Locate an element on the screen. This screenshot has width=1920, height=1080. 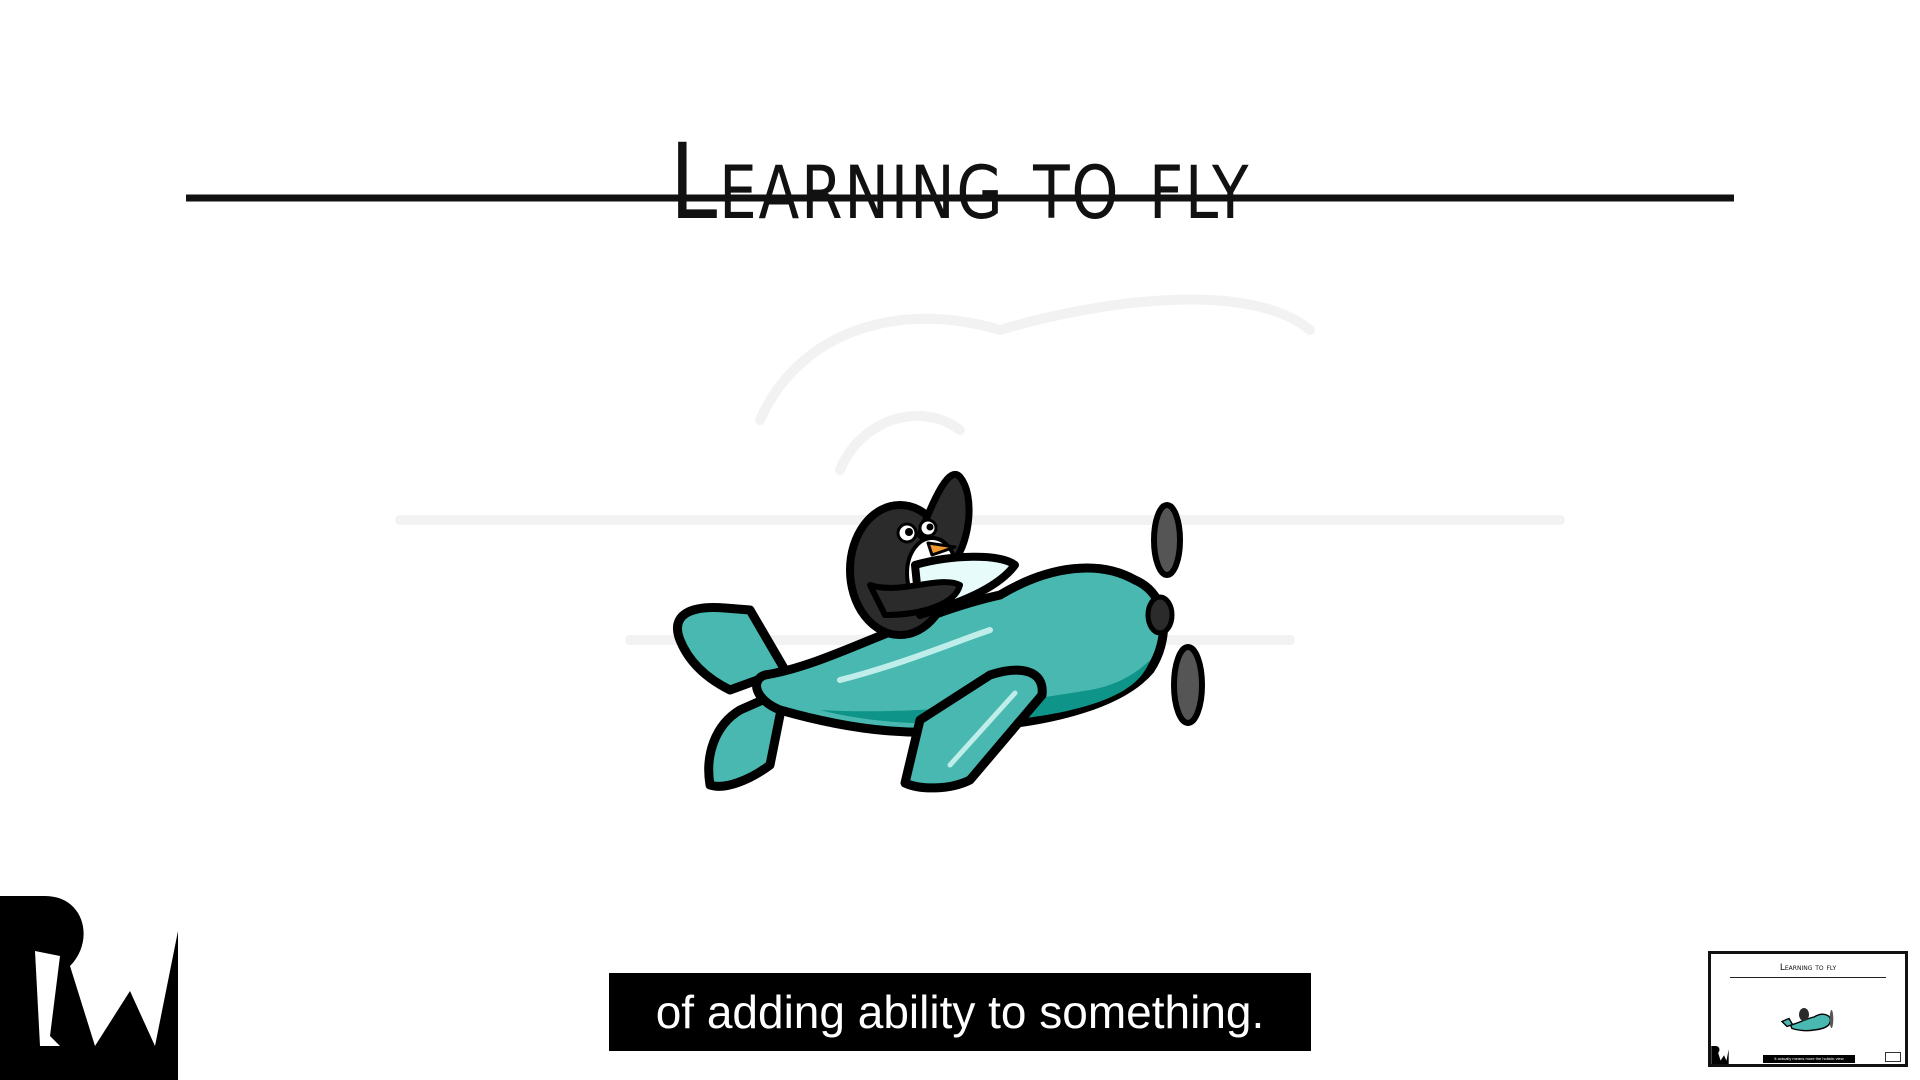
subtitle-text: of adding ability to something. is located at coordinates (960, 1012).